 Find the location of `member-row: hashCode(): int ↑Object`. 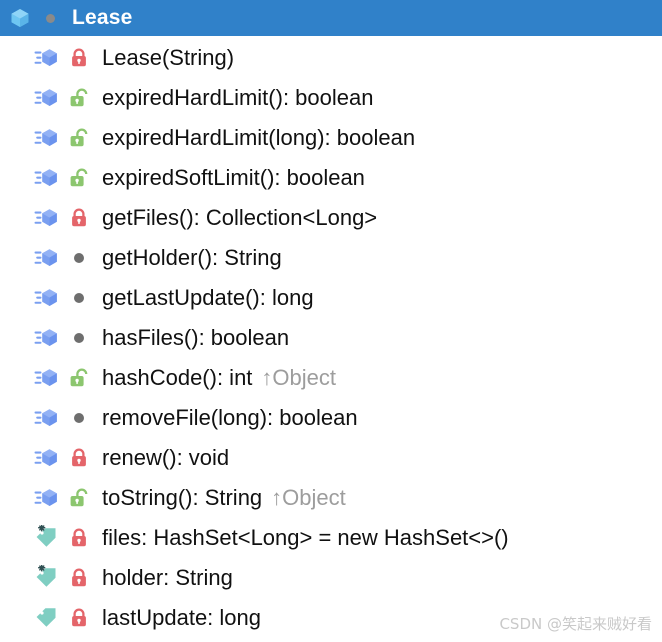

member-row: hashCode(): int ↑Object is located at coordinates (331, 378).